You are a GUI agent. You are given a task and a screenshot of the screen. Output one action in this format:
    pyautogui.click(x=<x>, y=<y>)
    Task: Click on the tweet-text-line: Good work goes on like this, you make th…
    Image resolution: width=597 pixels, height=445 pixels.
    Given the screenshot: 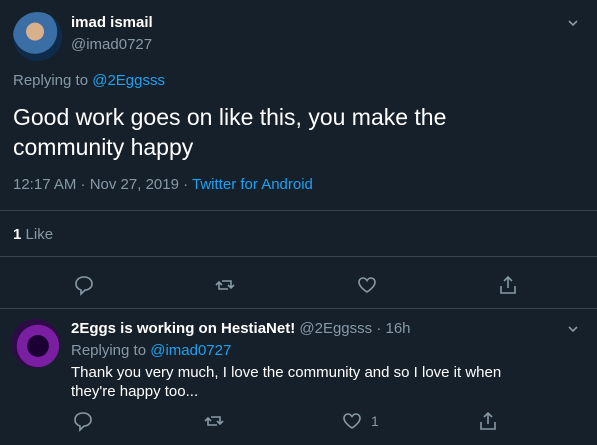 What is the action you would take?
    pyautogui.click(x=230, y=117)
    